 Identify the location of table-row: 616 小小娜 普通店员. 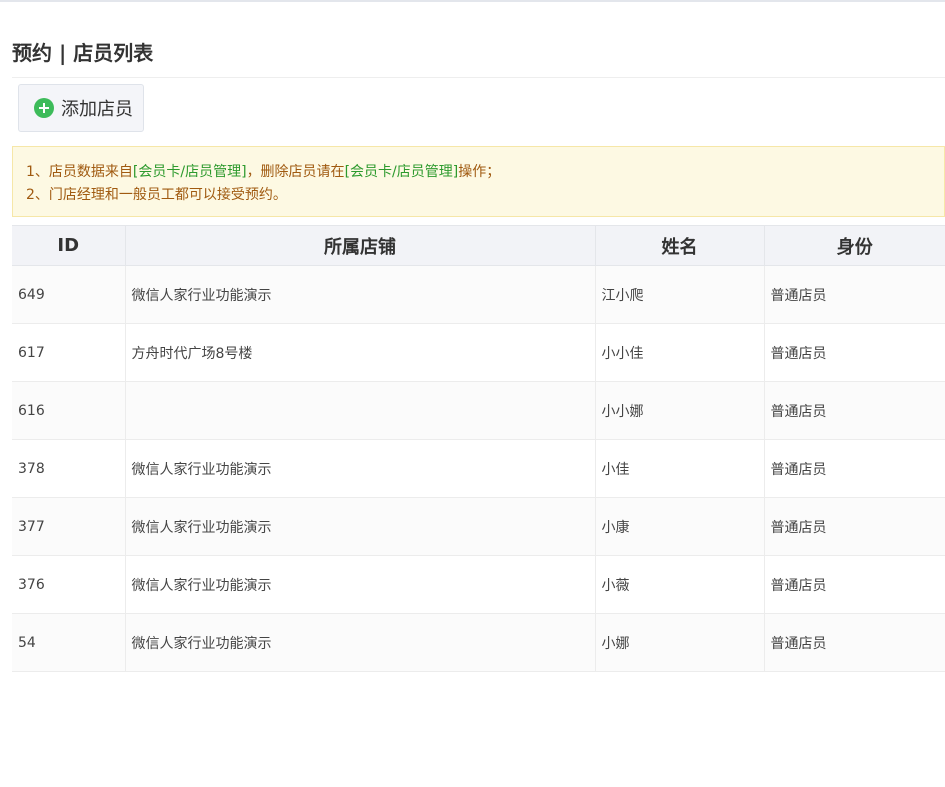
(478, 410).